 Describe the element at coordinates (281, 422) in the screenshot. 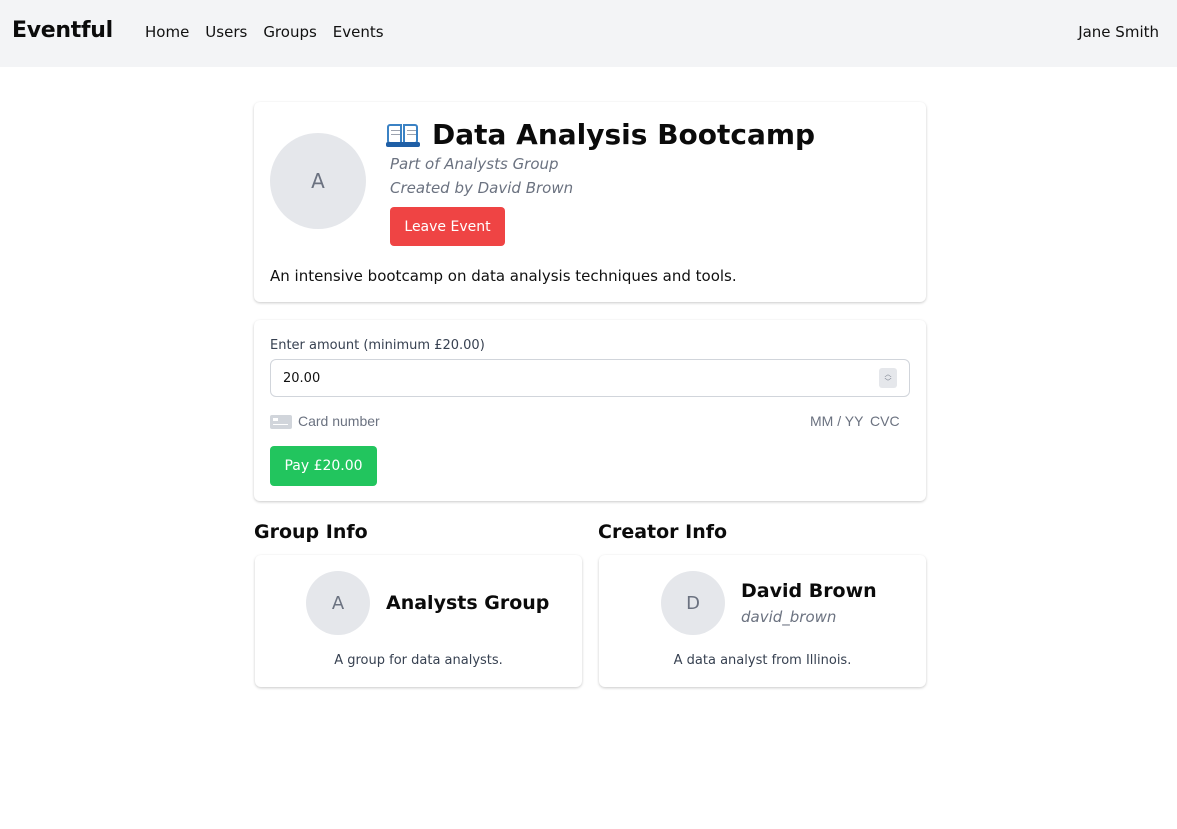

I see `credit-card-icon` at that location.